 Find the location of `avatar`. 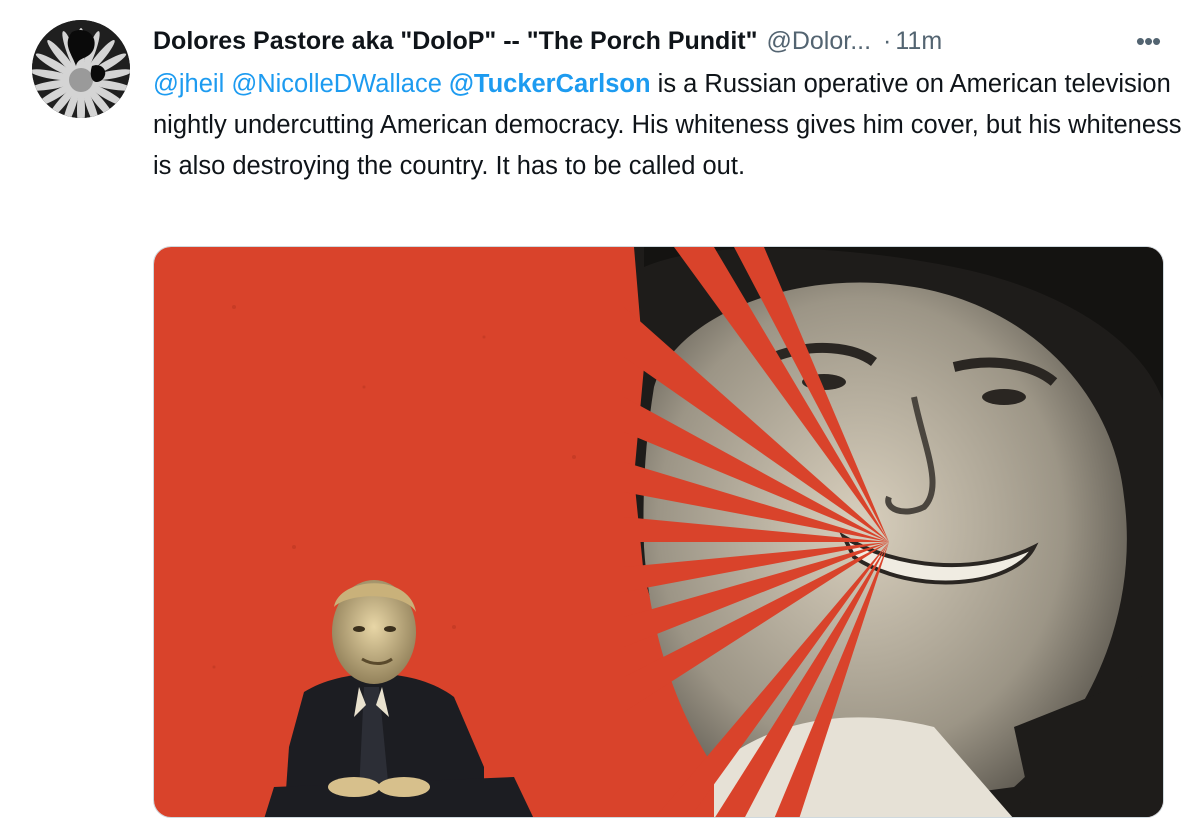

avatar is located at coordinates (81, 69).